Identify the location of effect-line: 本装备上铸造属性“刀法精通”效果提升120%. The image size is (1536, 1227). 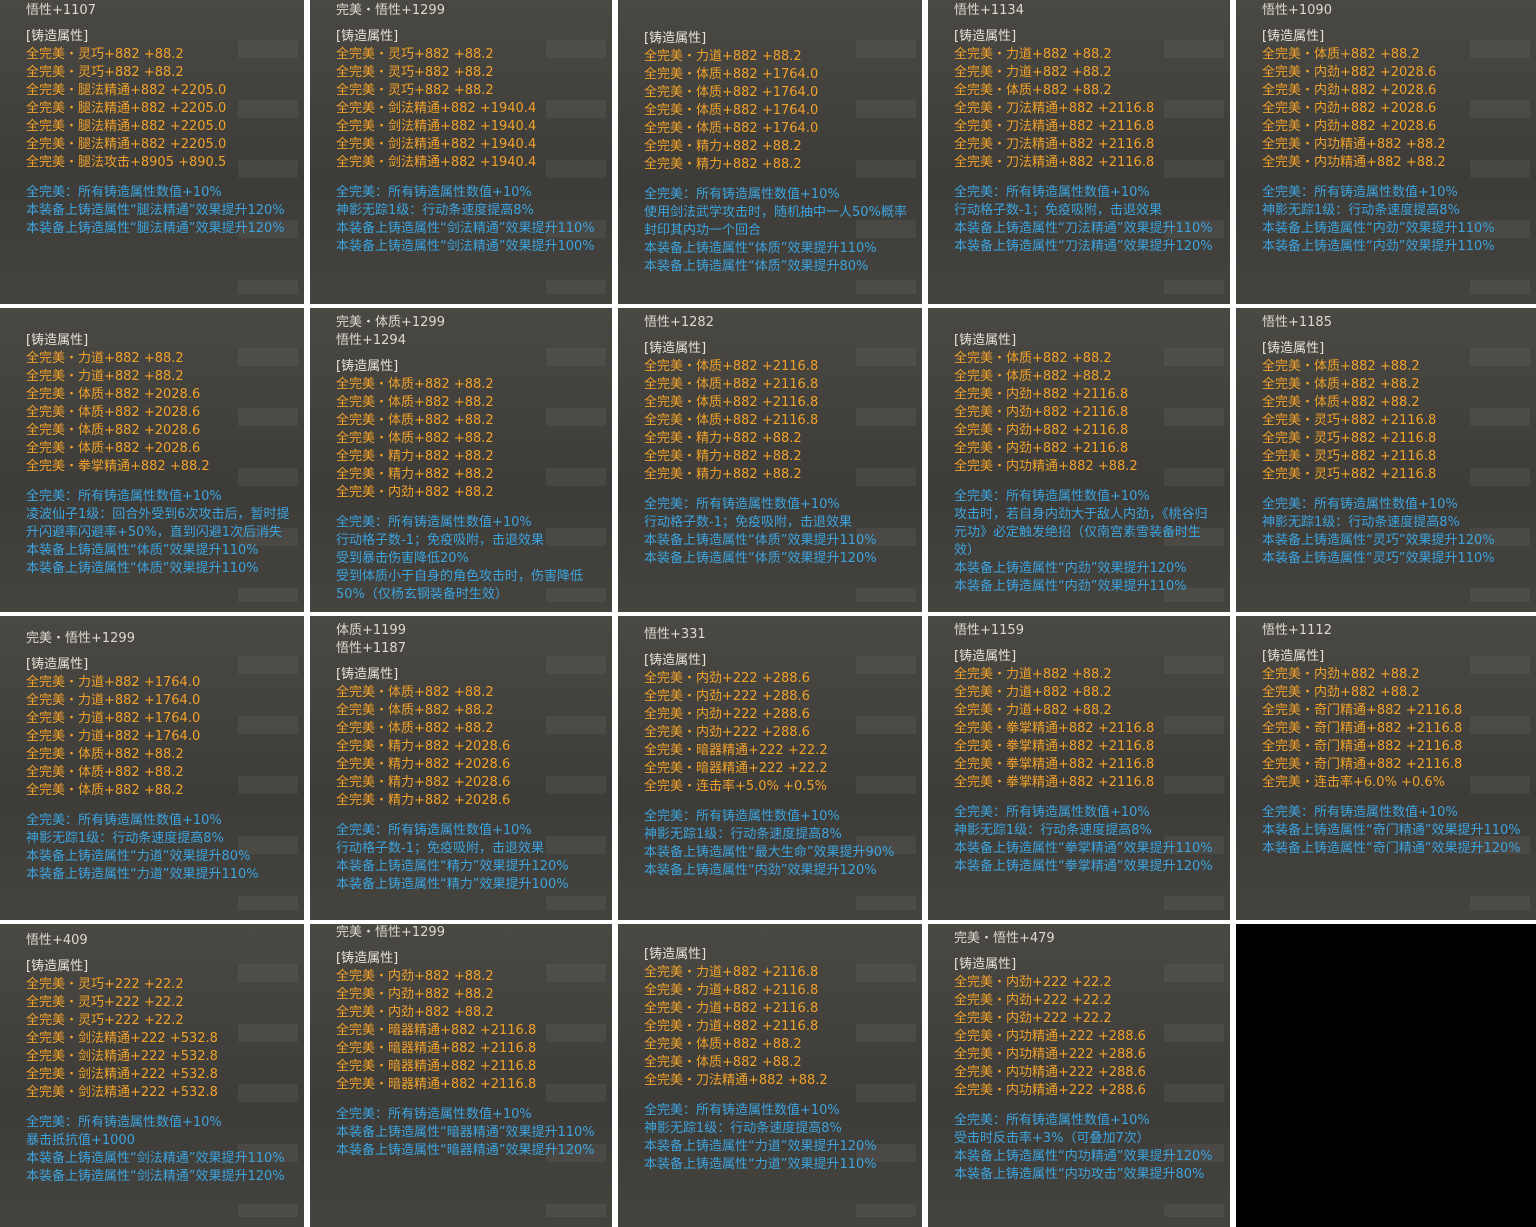
(1083, 246).